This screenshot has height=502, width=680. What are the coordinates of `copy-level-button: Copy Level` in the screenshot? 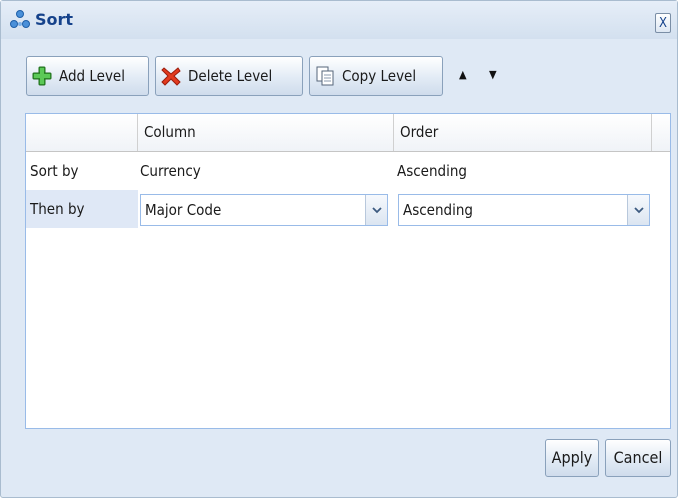 It's located at (376, 76).